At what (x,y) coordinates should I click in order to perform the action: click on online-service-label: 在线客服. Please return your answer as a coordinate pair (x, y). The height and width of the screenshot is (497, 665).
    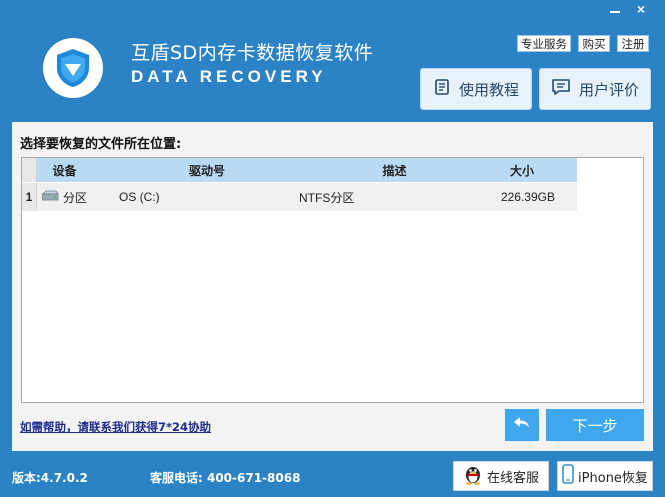
    Looking at the image, I should click on (512, 478).